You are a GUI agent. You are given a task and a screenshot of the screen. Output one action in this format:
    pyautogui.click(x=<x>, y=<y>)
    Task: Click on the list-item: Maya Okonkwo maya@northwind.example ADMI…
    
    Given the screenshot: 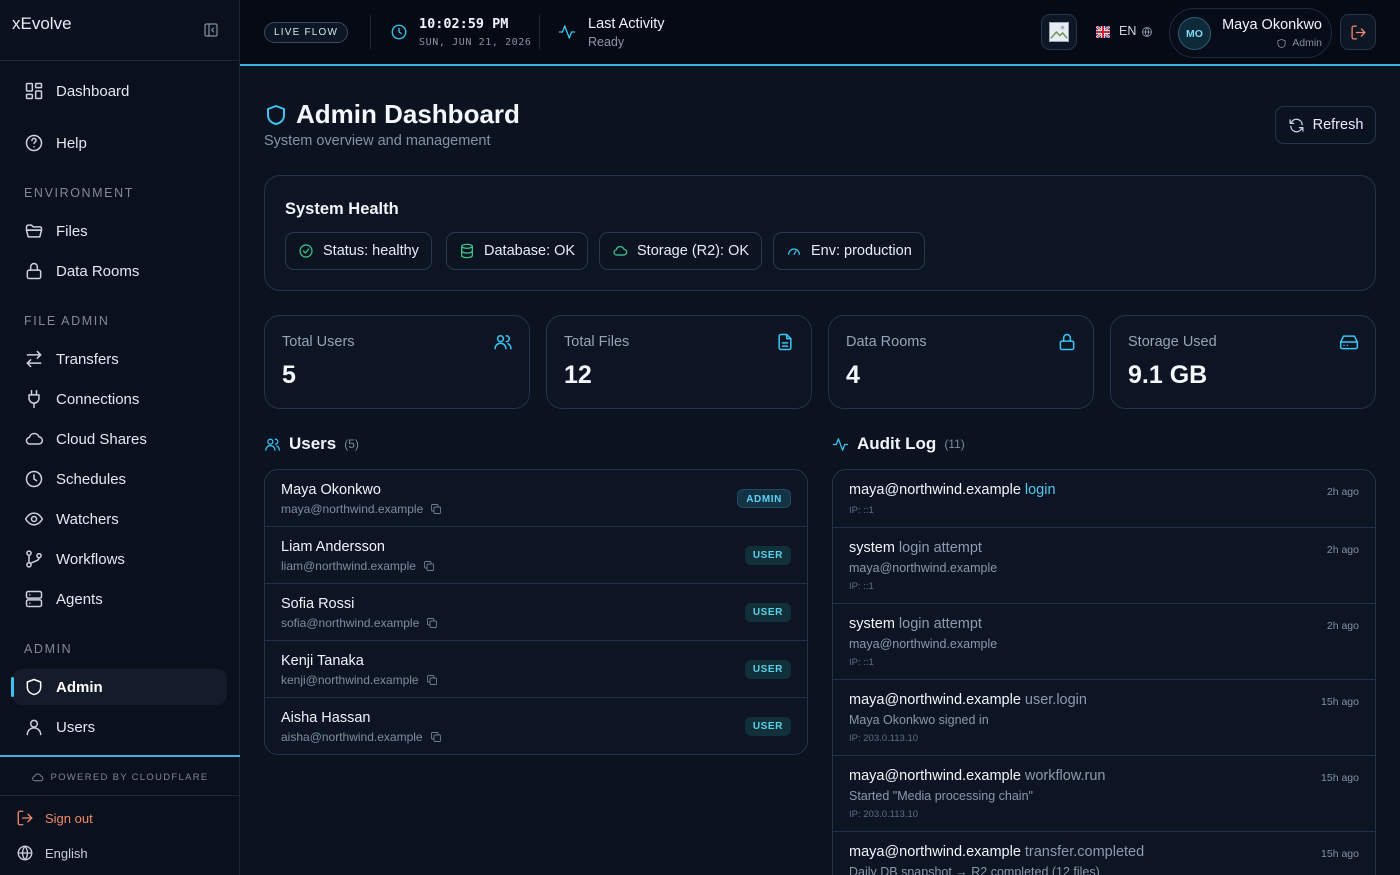 What is the action you would take?
    pyautogui.click(x=536, y=498)
    